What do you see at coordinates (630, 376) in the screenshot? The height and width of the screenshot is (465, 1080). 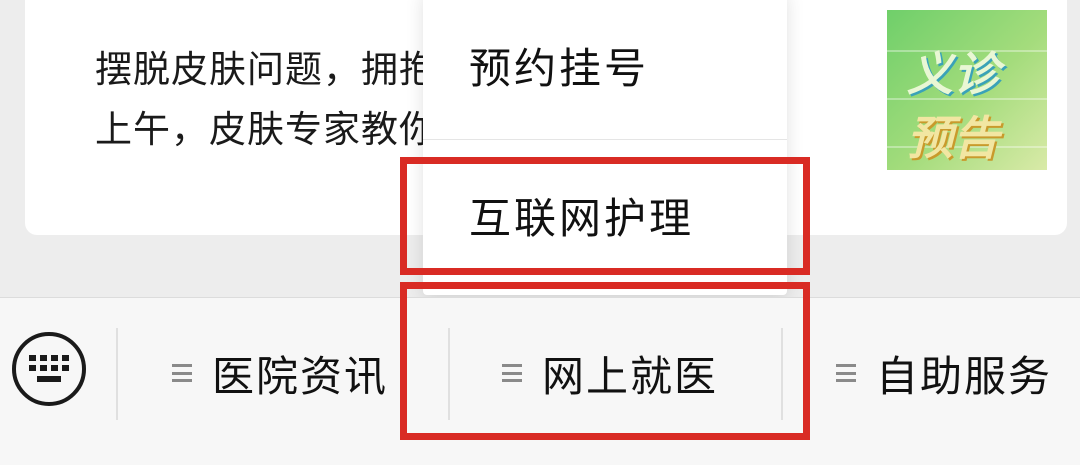 I see `menu-tab-label: 网上就医` at bounding box center [630, 376].